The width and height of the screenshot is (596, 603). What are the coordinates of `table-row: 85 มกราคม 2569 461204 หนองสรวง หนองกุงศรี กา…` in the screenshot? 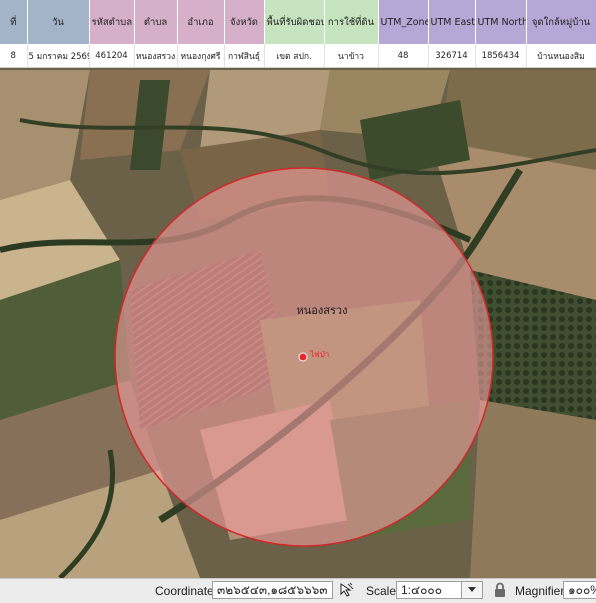 It's located at (298, 56).